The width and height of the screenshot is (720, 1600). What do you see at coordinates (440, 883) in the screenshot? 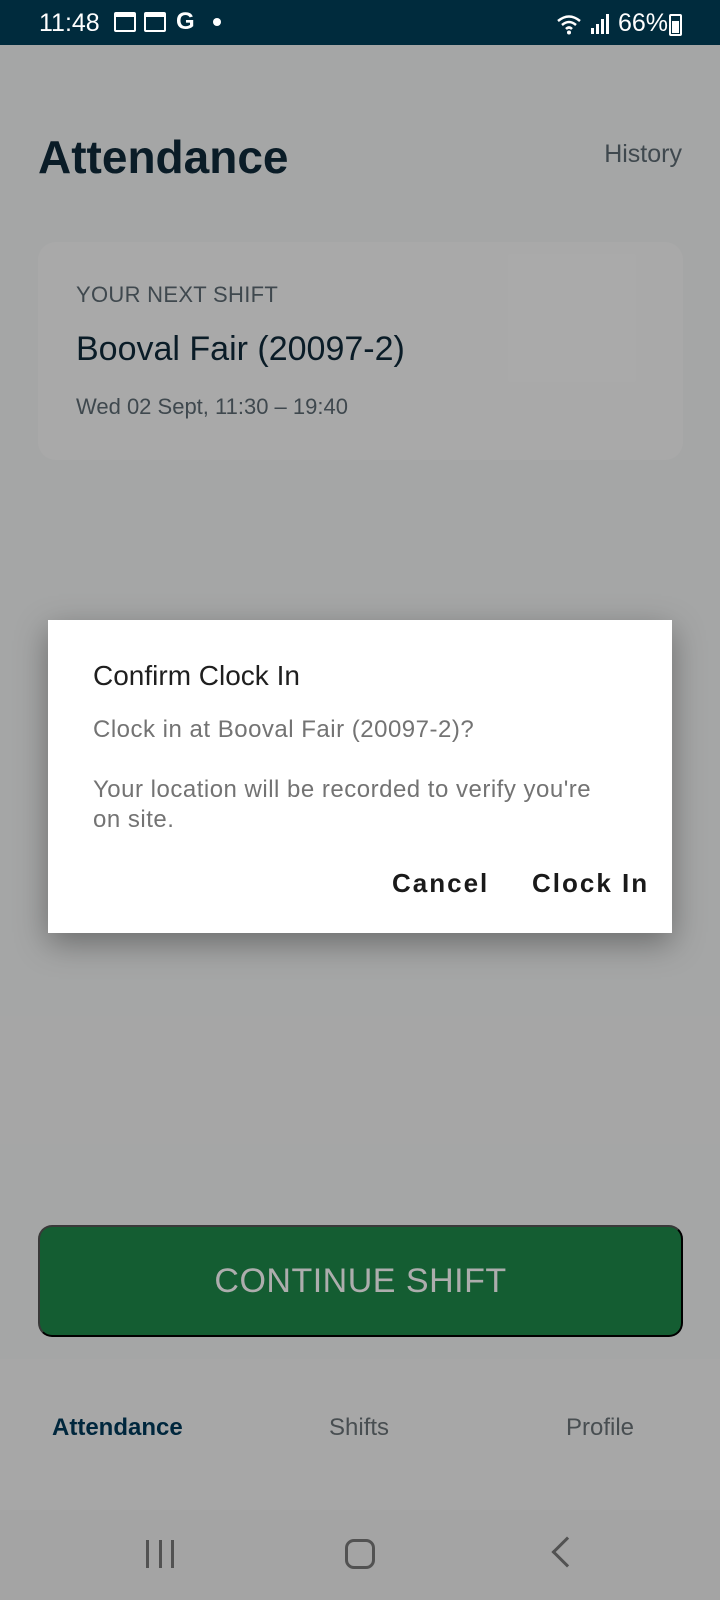
I see `cancel-button: Cancel` at bounding box center [440, 883].